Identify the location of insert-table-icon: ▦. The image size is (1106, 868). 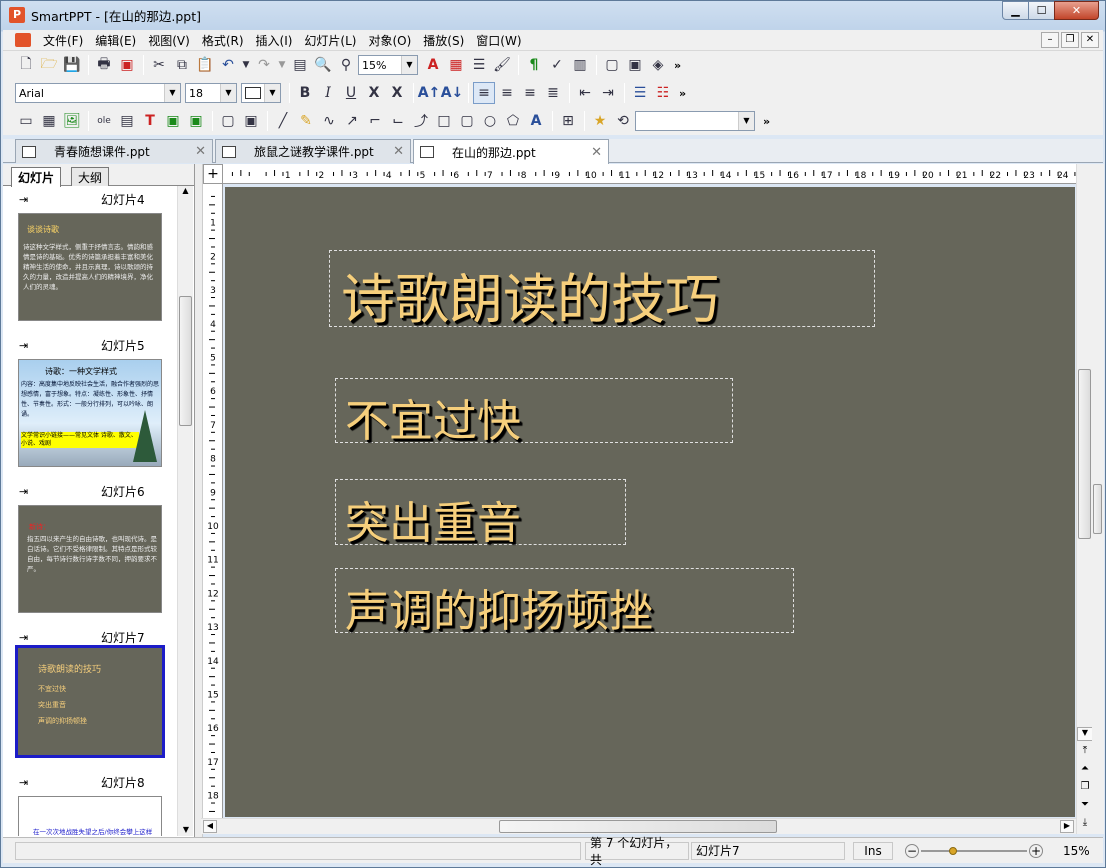
(456, 65).